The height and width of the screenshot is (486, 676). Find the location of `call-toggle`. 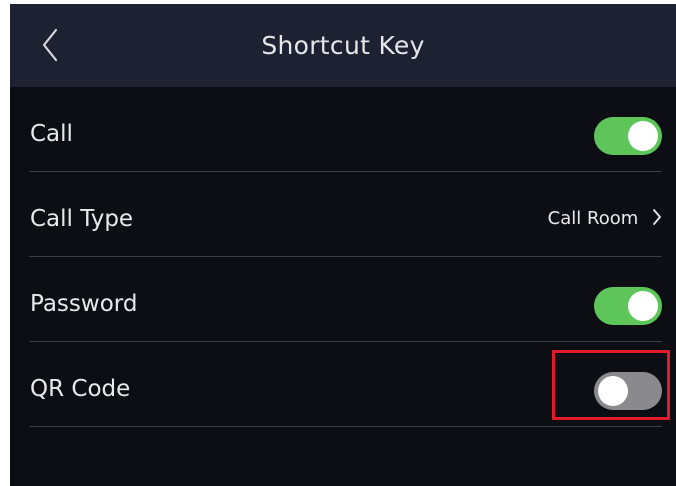

call-toggle is located at coordinates (628, 136).